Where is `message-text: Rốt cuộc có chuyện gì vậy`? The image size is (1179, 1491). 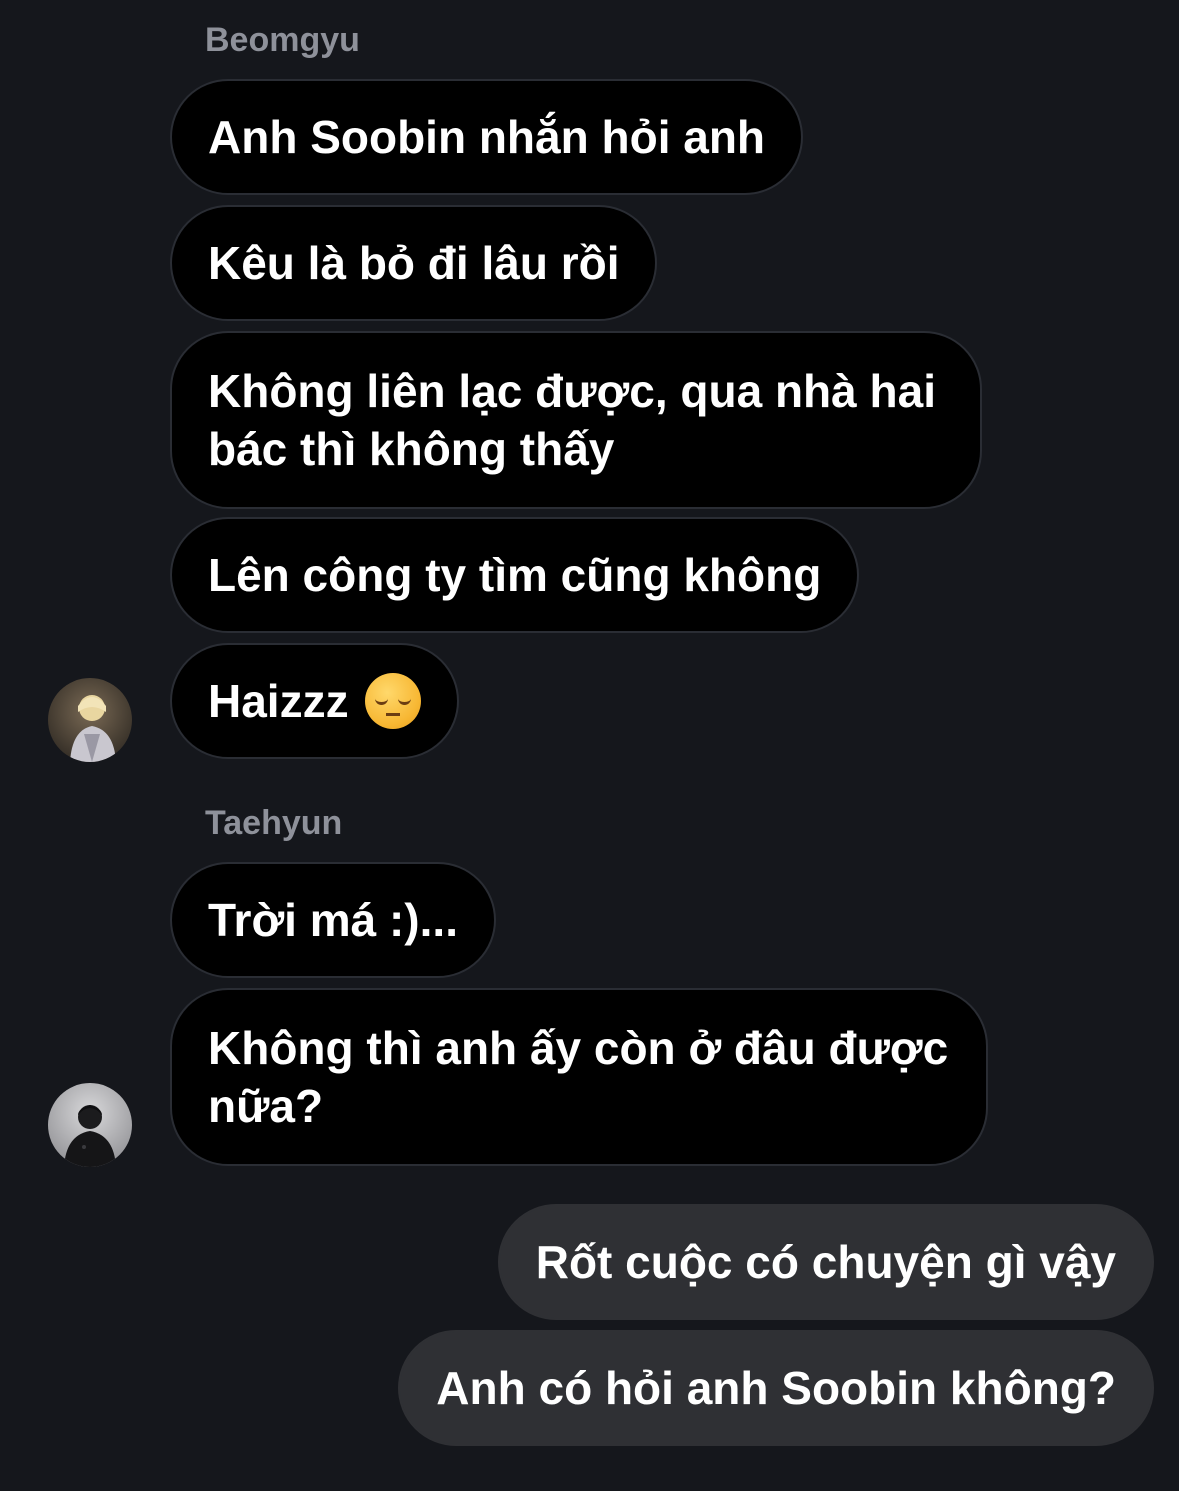 message-text: Rốt cuộc có chuyện gì vậy is located at coordinates (825, 1262).